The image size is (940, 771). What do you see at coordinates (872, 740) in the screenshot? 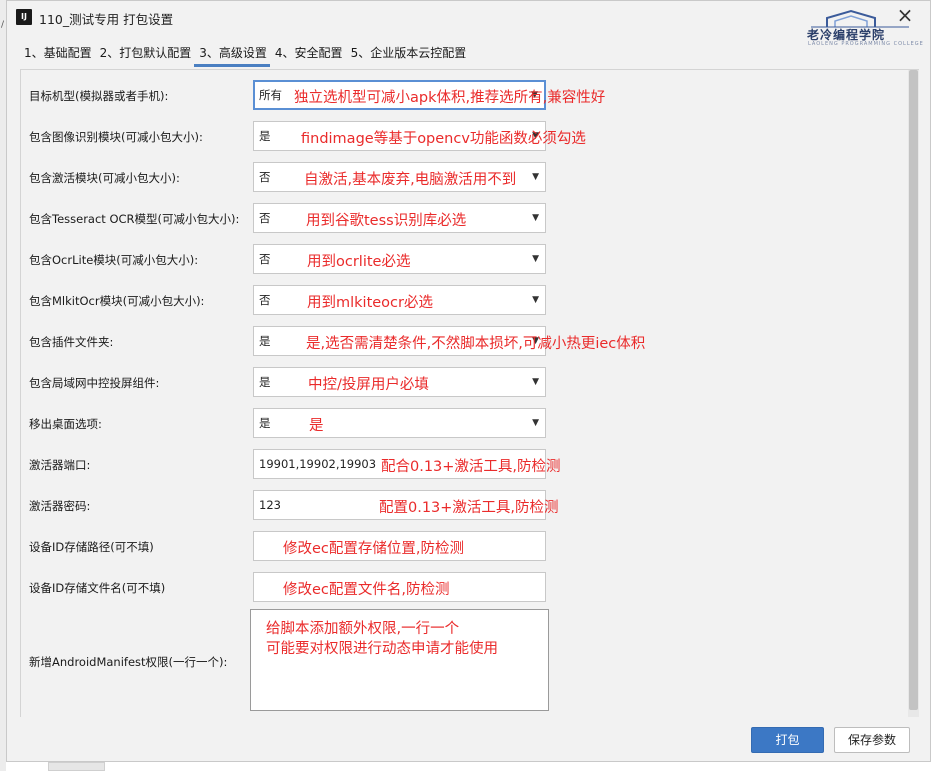
I see `save-params-button: 保存参数` at bounding box center [872, 740].